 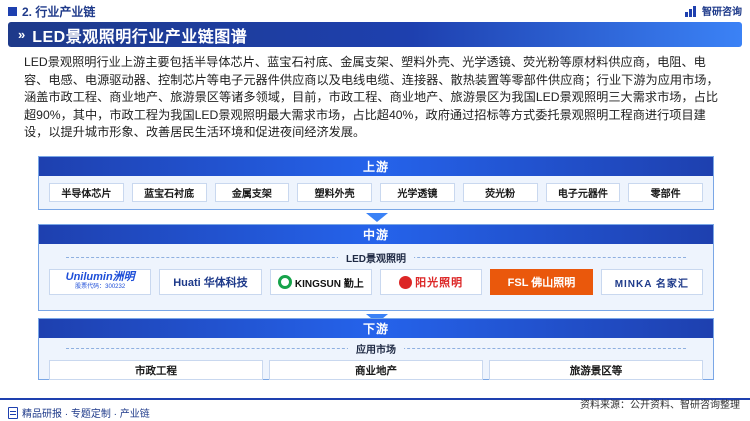 I want to click on minka-name: MINKA 名家汇, so click(x=651, y=284).